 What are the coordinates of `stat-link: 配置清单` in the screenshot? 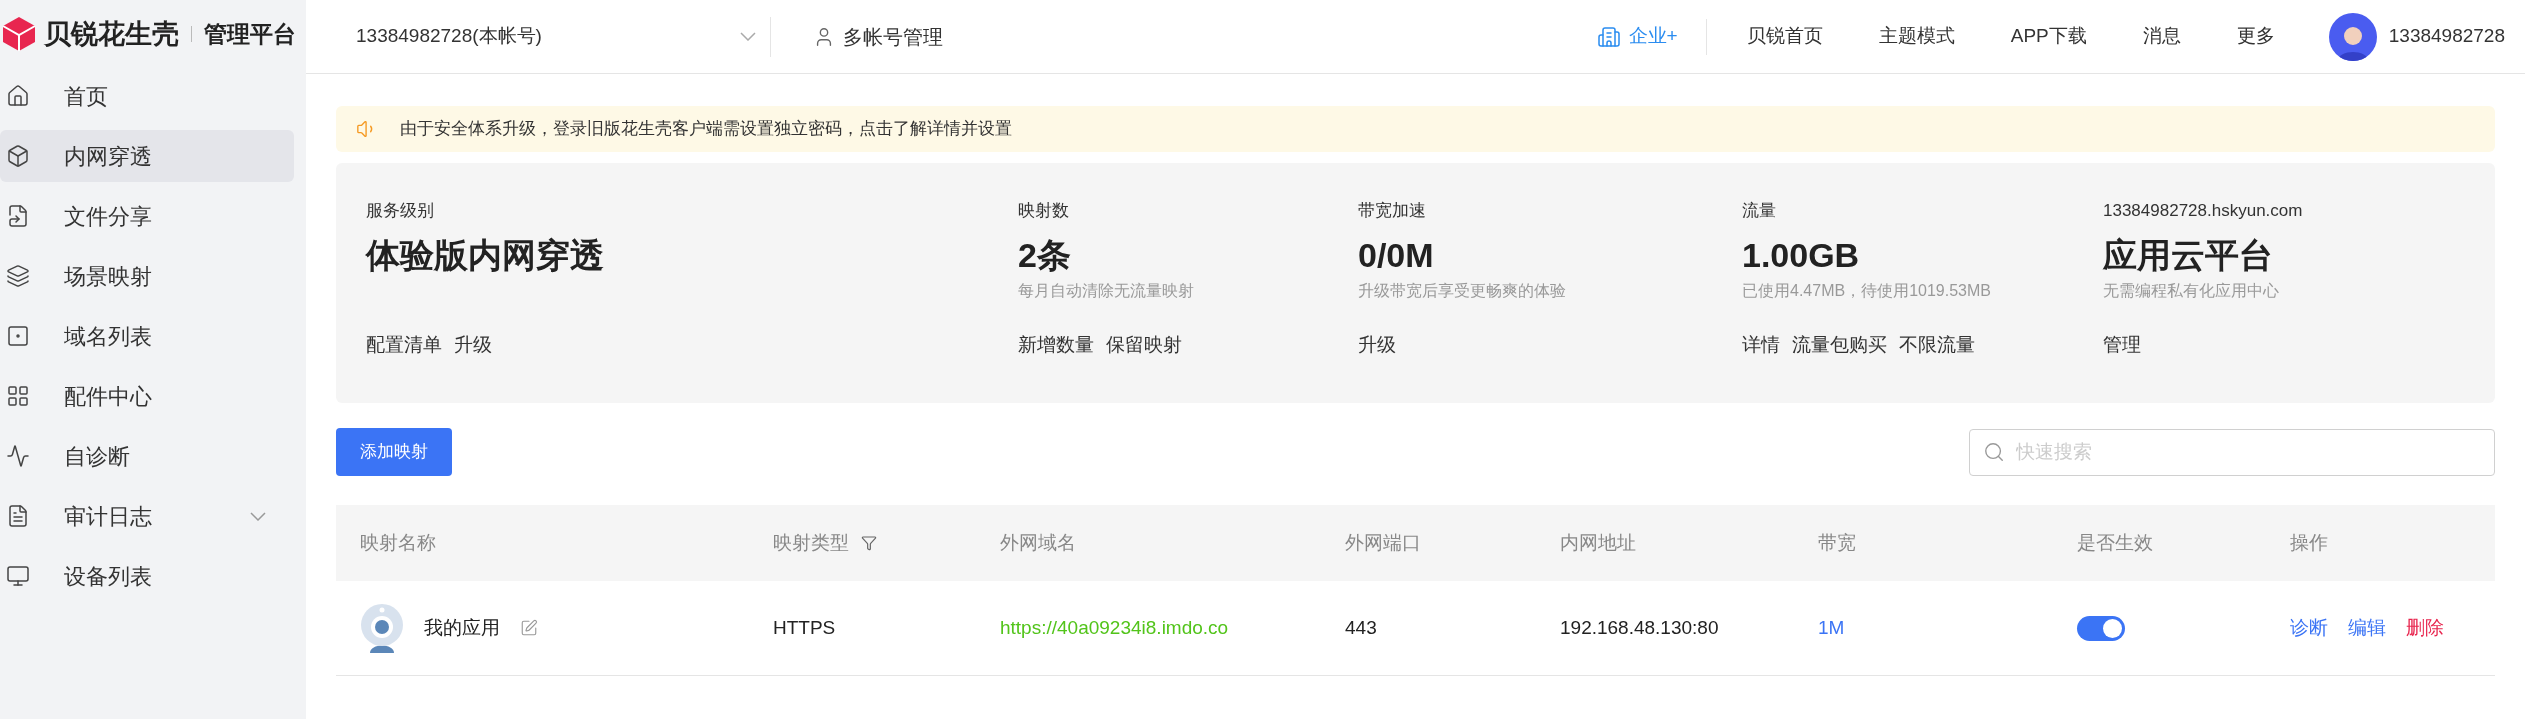 It's located at (404, 345).